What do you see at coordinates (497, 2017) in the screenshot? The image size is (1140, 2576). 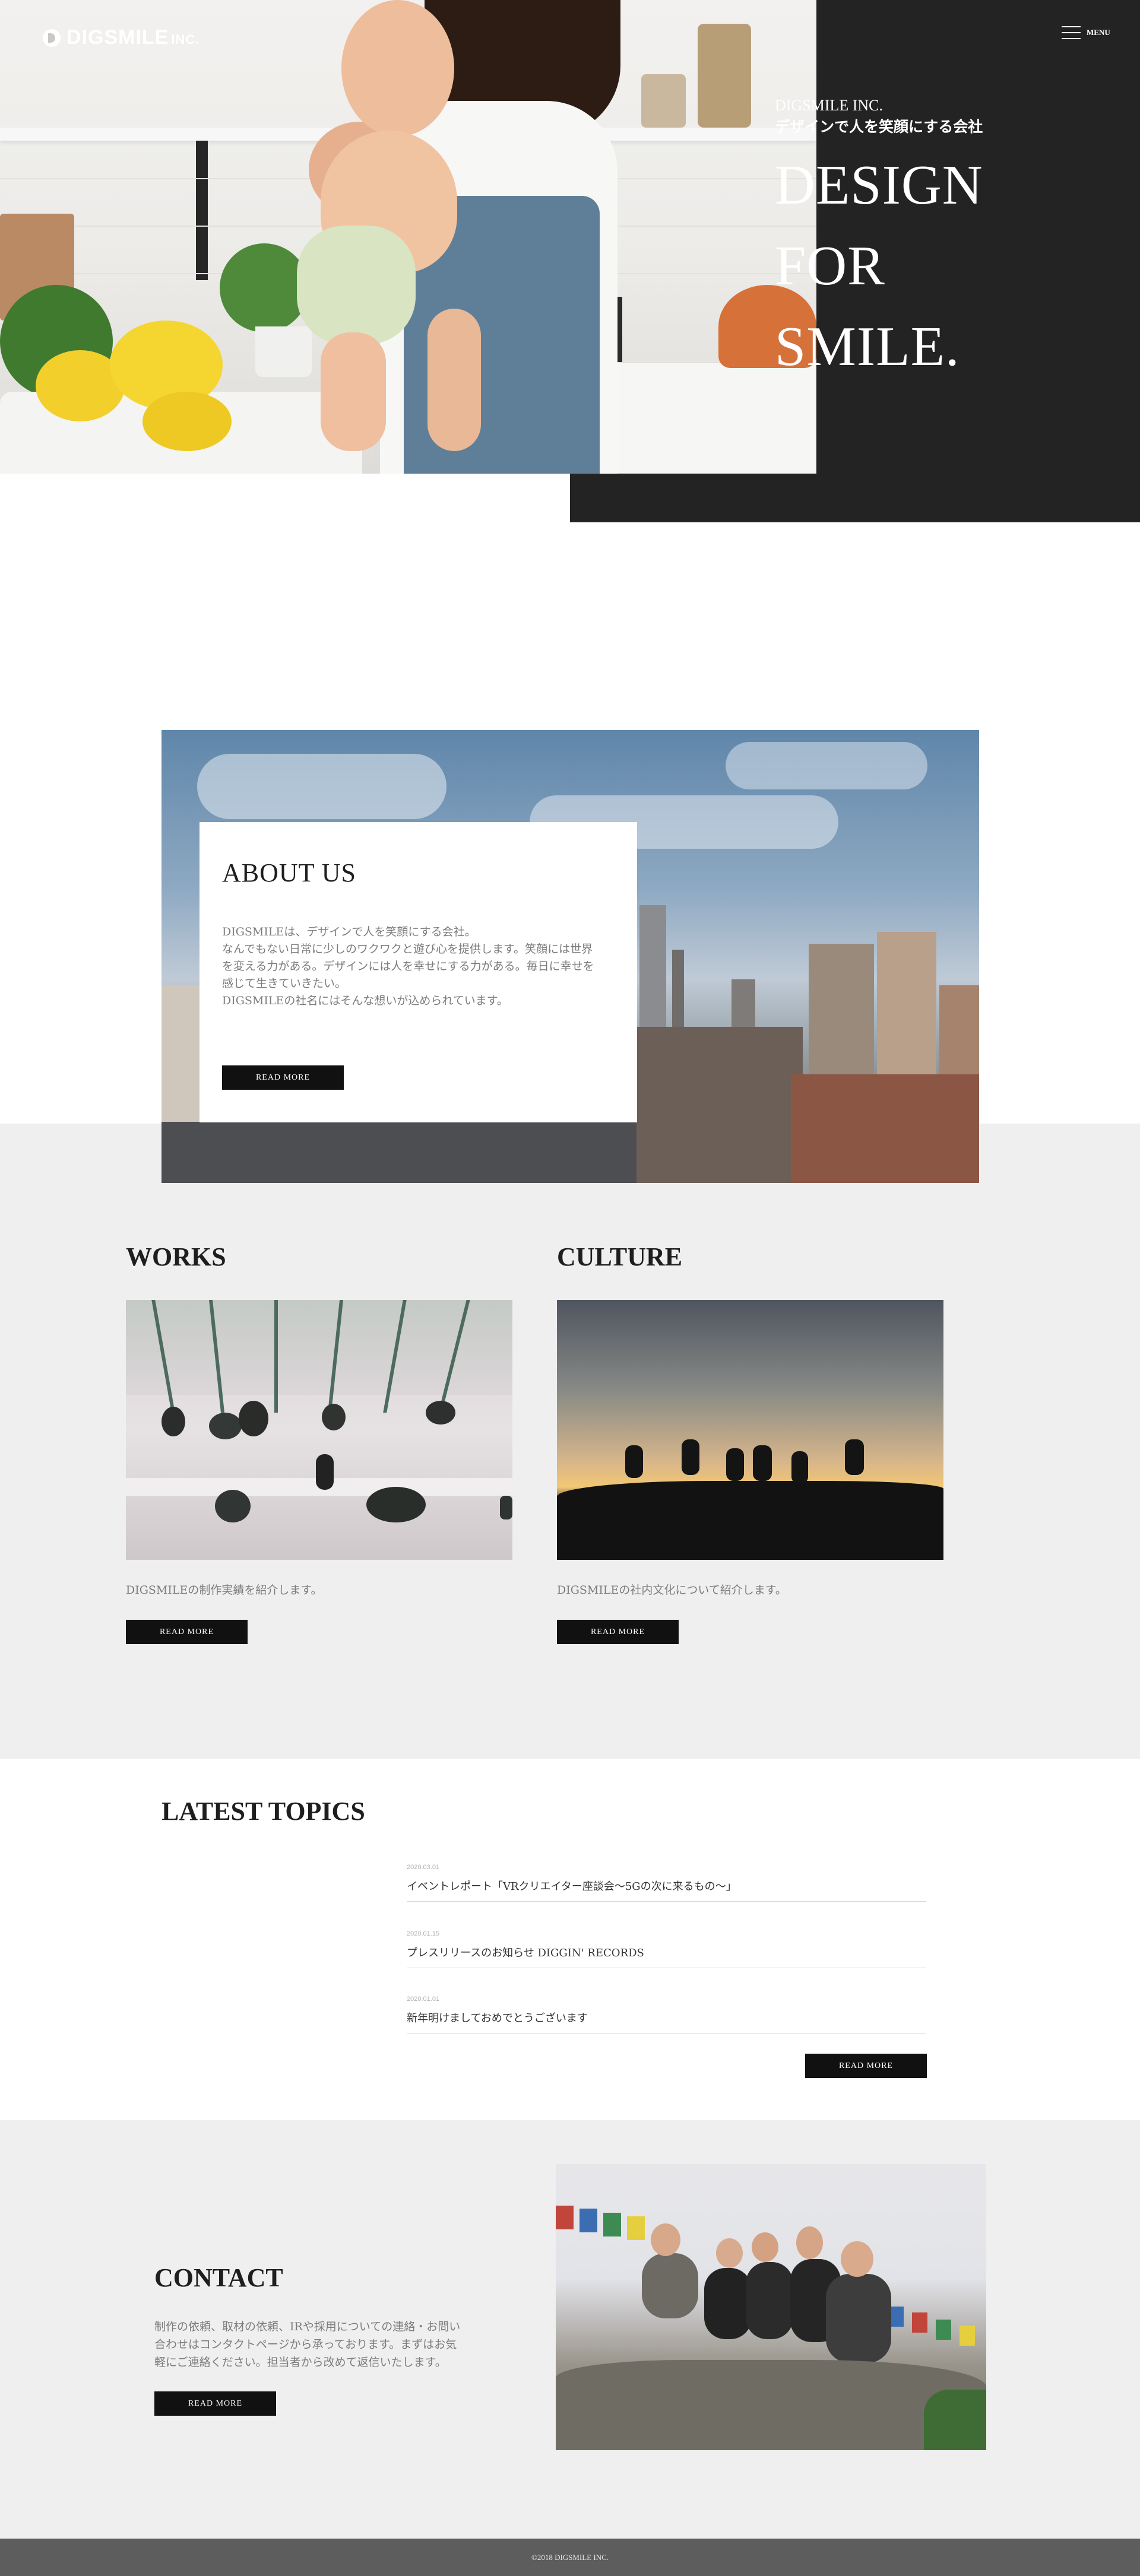 I see `topic-title: 新年明けましておめでとうございます` at bounding box center [497, 2017].